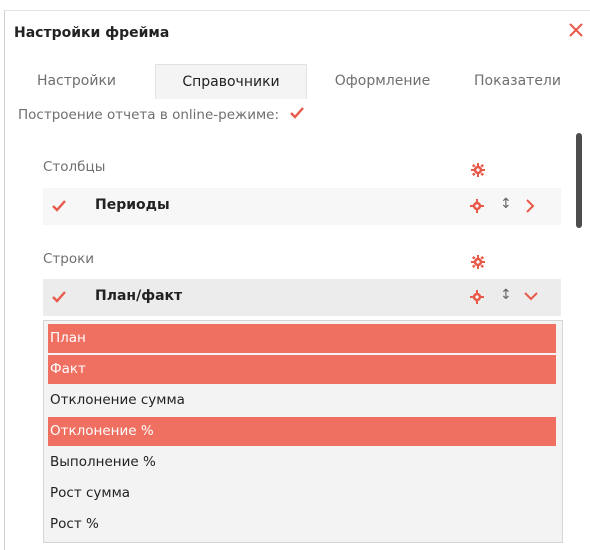 The height and width of the screenshot is (550, 590). Describe the element at coordinates (579, 180) in the screenshot. I see `scrollbar-thumb` at that location.